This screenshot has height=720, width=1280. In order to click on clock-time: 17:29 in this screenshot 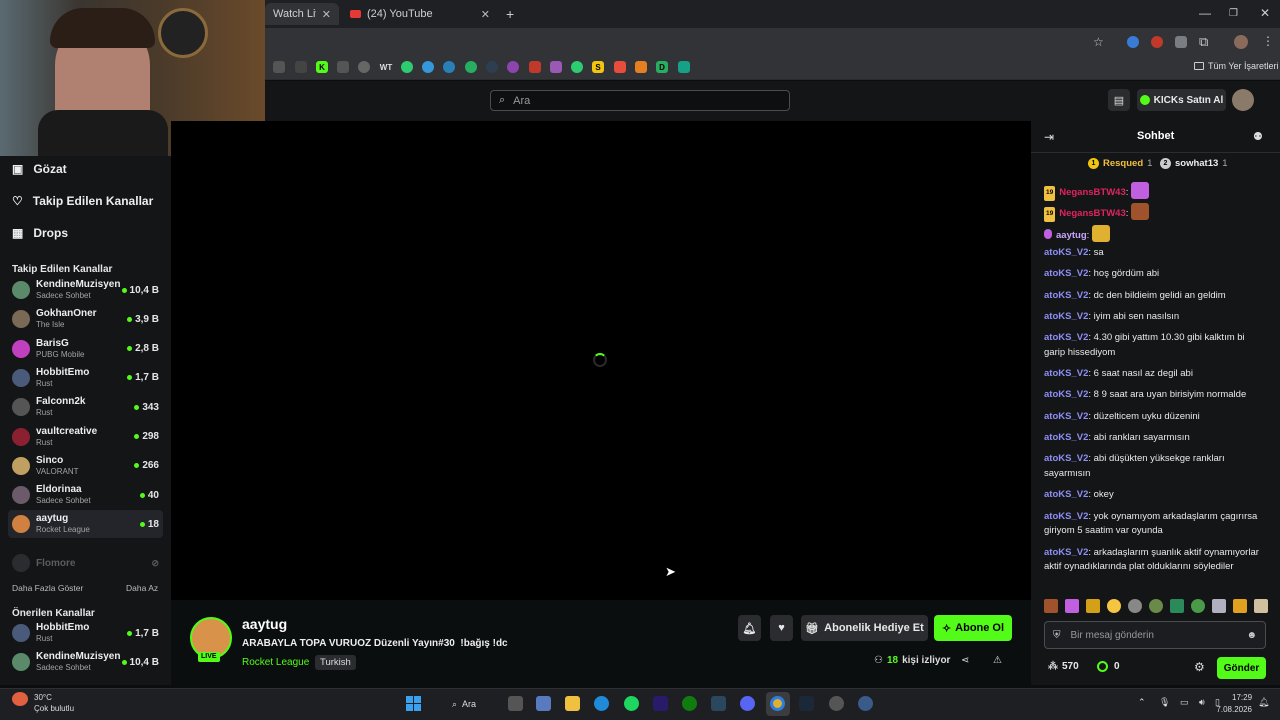, I will do `click(1242, 697)`.